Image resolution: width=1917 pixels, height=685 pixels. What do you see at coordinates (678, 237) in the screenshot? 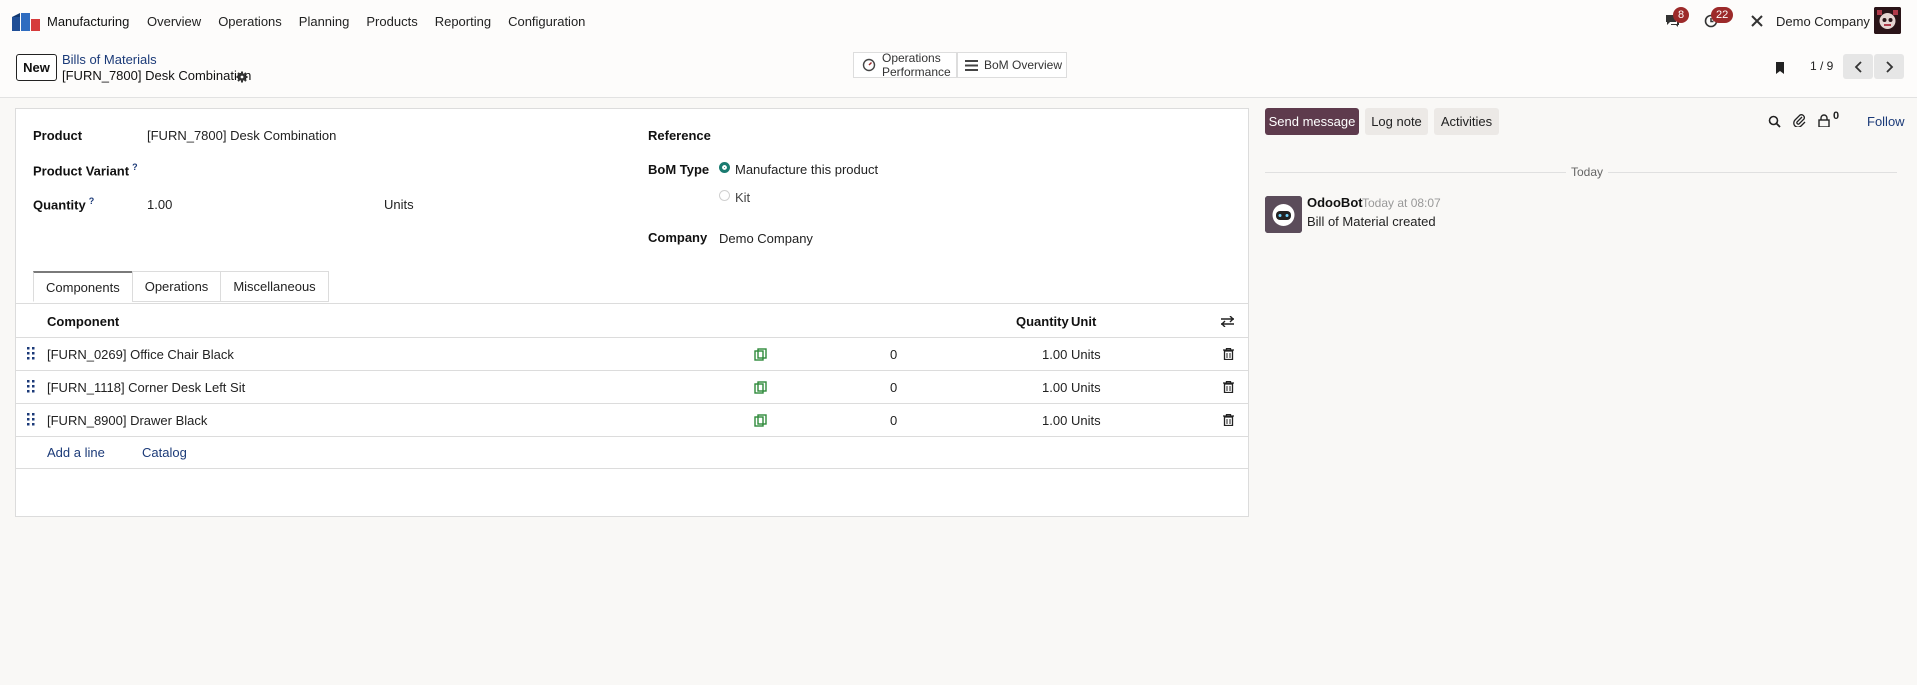
I see `company-label: Company` at bounding box center [678, 237].